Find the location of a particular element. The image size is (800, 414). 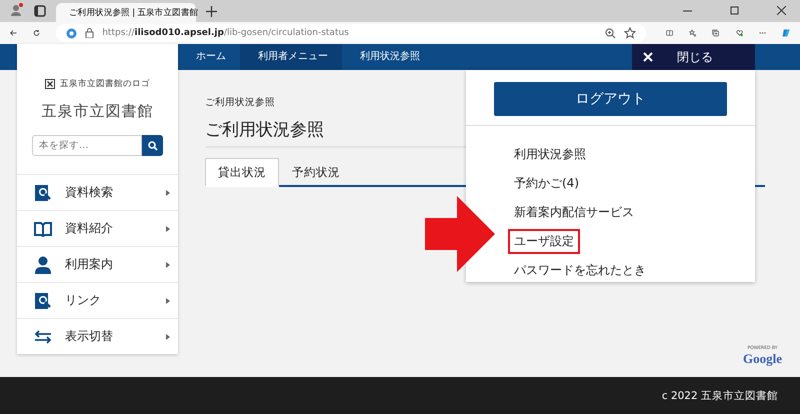

maximize-icon is located at coordinates (734, 10).